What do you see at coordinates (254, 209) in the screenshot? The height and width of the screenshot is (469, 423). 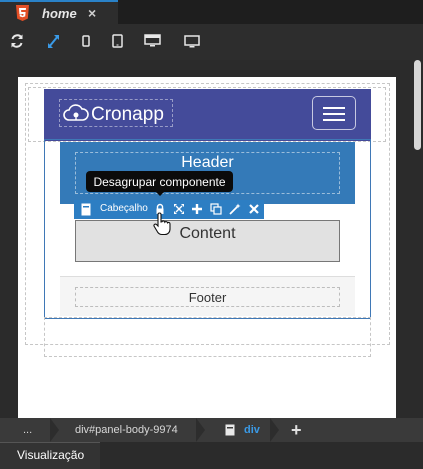 I see `delete-icon` at bounding box center [254, 209].